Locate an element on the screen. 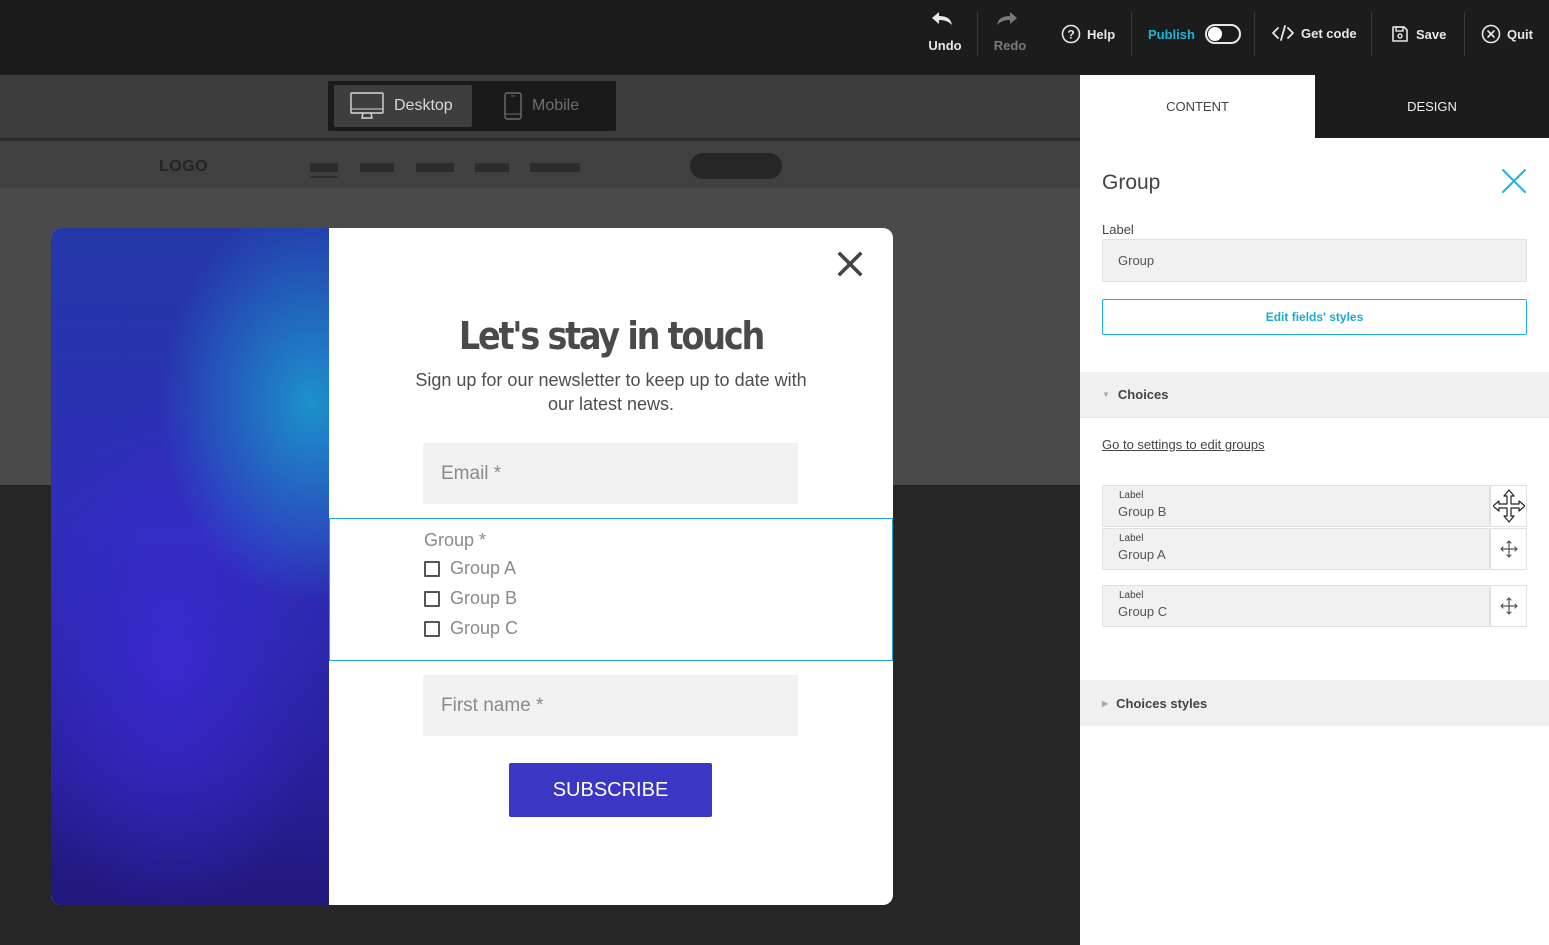 Image resolution: width=1549 pixels, height=945 pixels. popup-image is located at coordinates (190, 566).